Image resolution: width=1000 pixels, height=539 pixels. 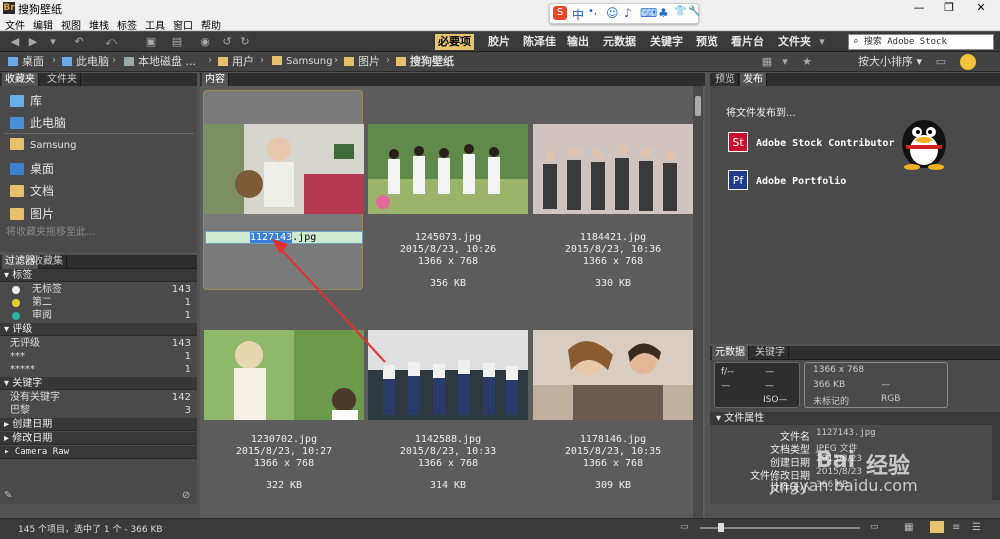 What do you see at coordinates (578, 42) in the screenshot?
I see `workspace-output: 输出` at bounding box center [578, 42].